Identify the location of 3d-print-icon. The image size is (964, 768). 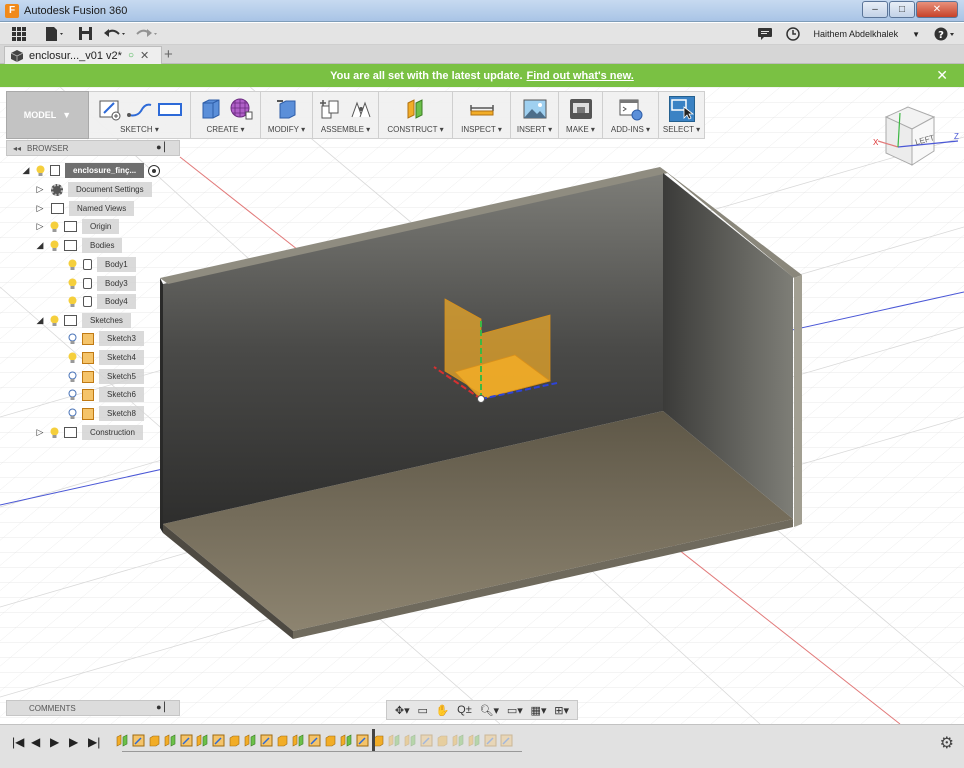
(581, 109).